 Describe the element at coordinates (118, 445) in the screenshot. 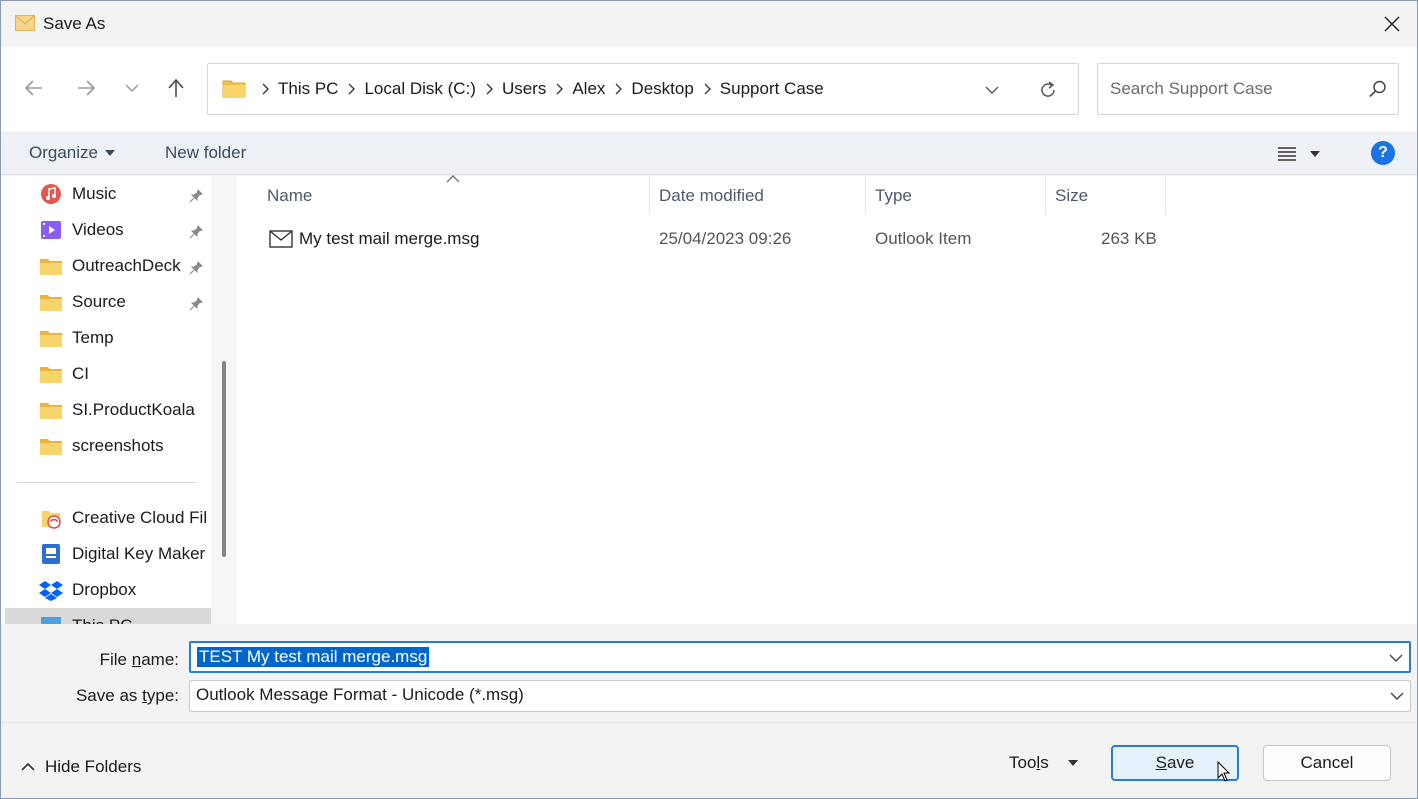

I see `sidebar-item-label: screenshots` at that location.